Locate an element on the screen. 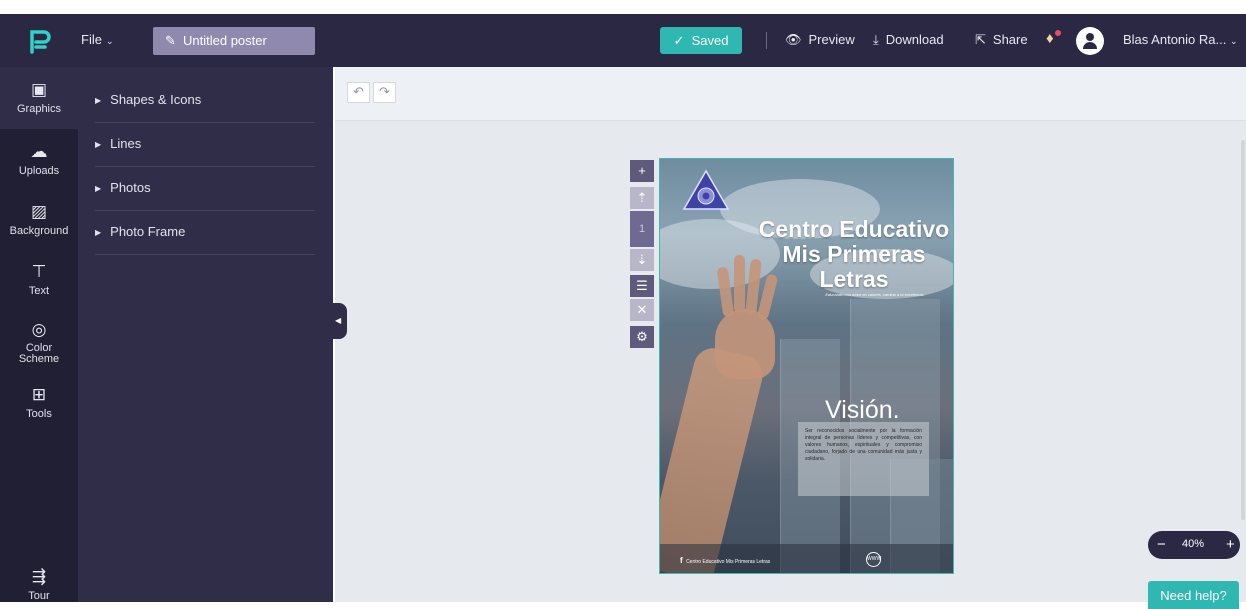  nav-label: Background is located at coordinates (39, 231).